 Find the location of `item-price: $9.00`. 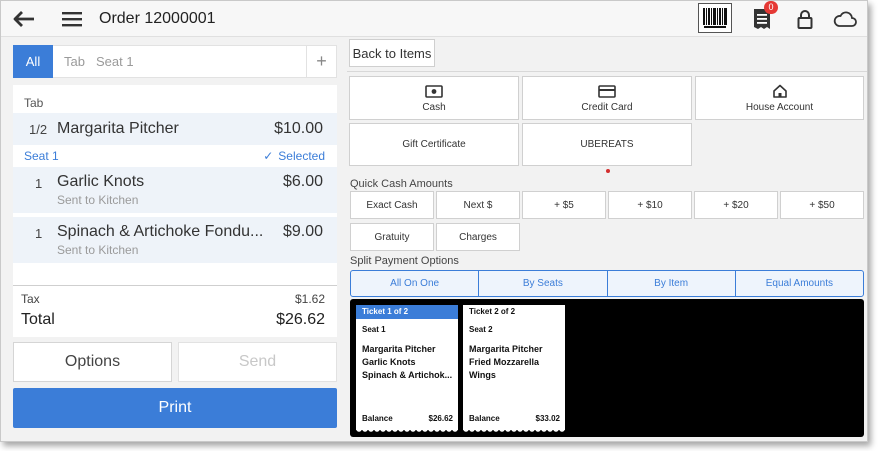

item-price: $9.00 is located at coordinates (302, 231).